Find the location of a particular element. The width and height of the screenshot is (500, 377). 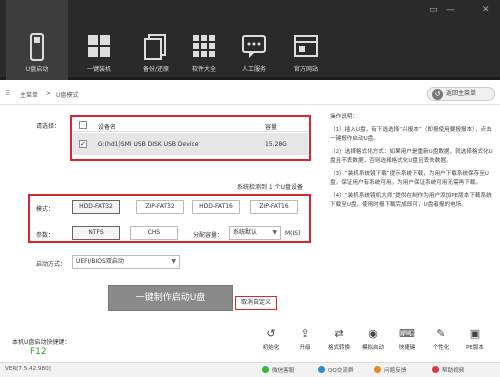

fs-chs: CHS is located at coordinates (154, 233).